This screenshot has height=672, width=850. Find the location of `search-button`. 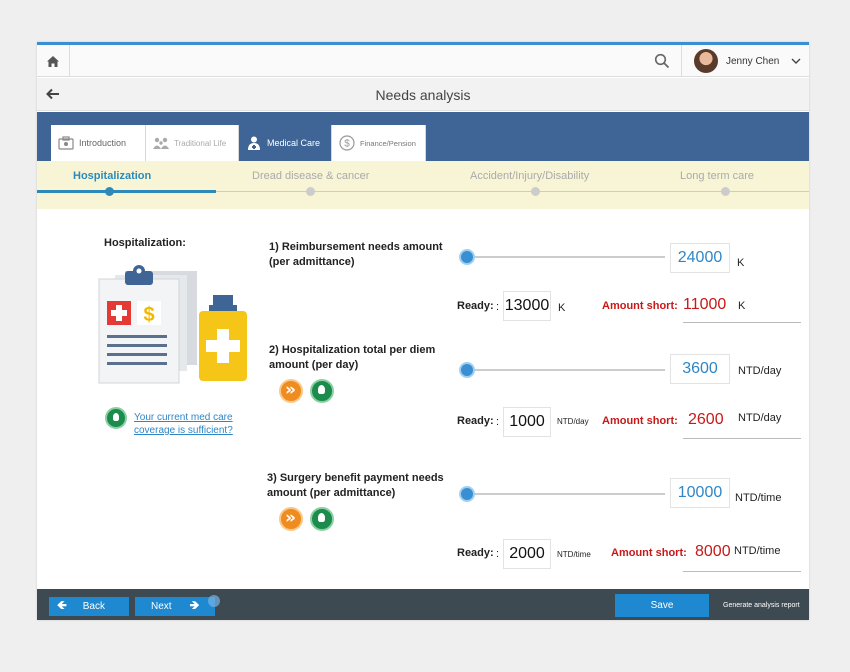

search-button is located at coordinates (663, 62).